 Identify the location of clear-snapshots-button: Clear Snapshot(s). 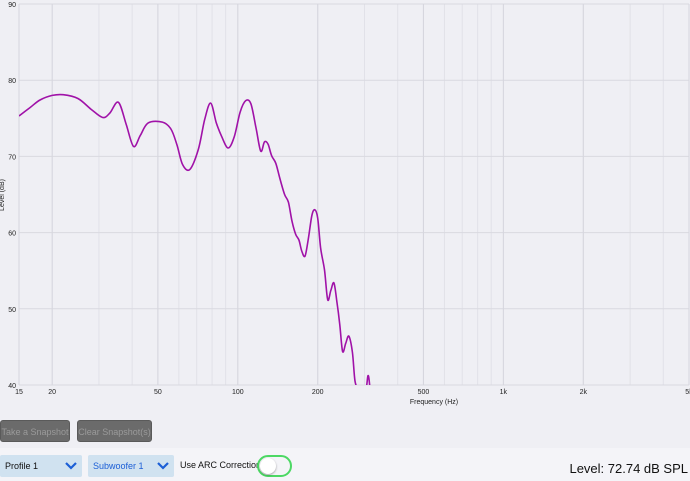
(114, 431).